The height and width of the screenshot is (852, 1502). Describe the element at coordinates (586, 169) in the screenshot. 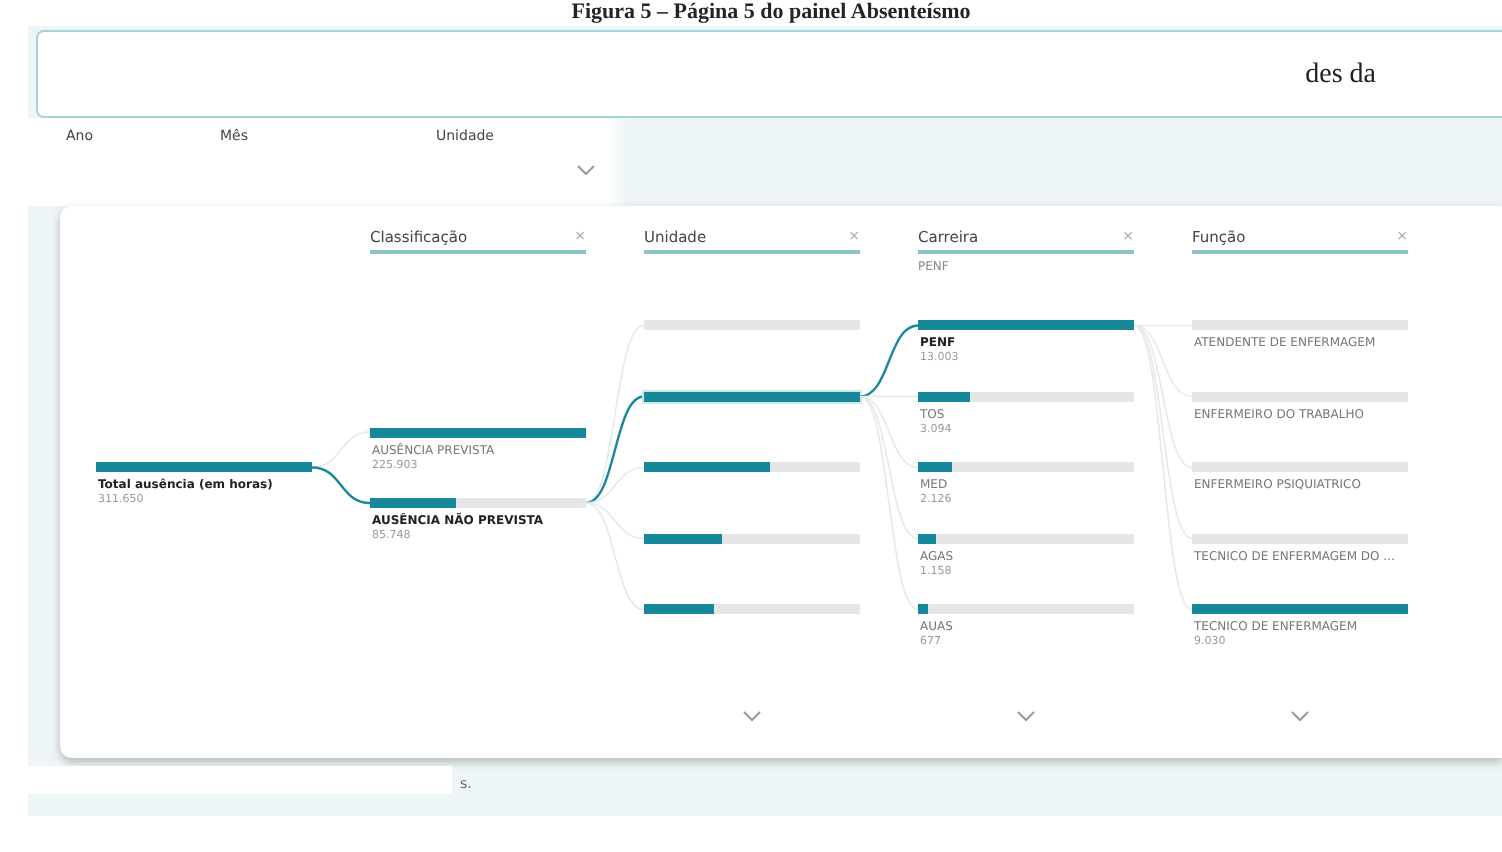

I see `dropdown-chevron-icon` at that location.